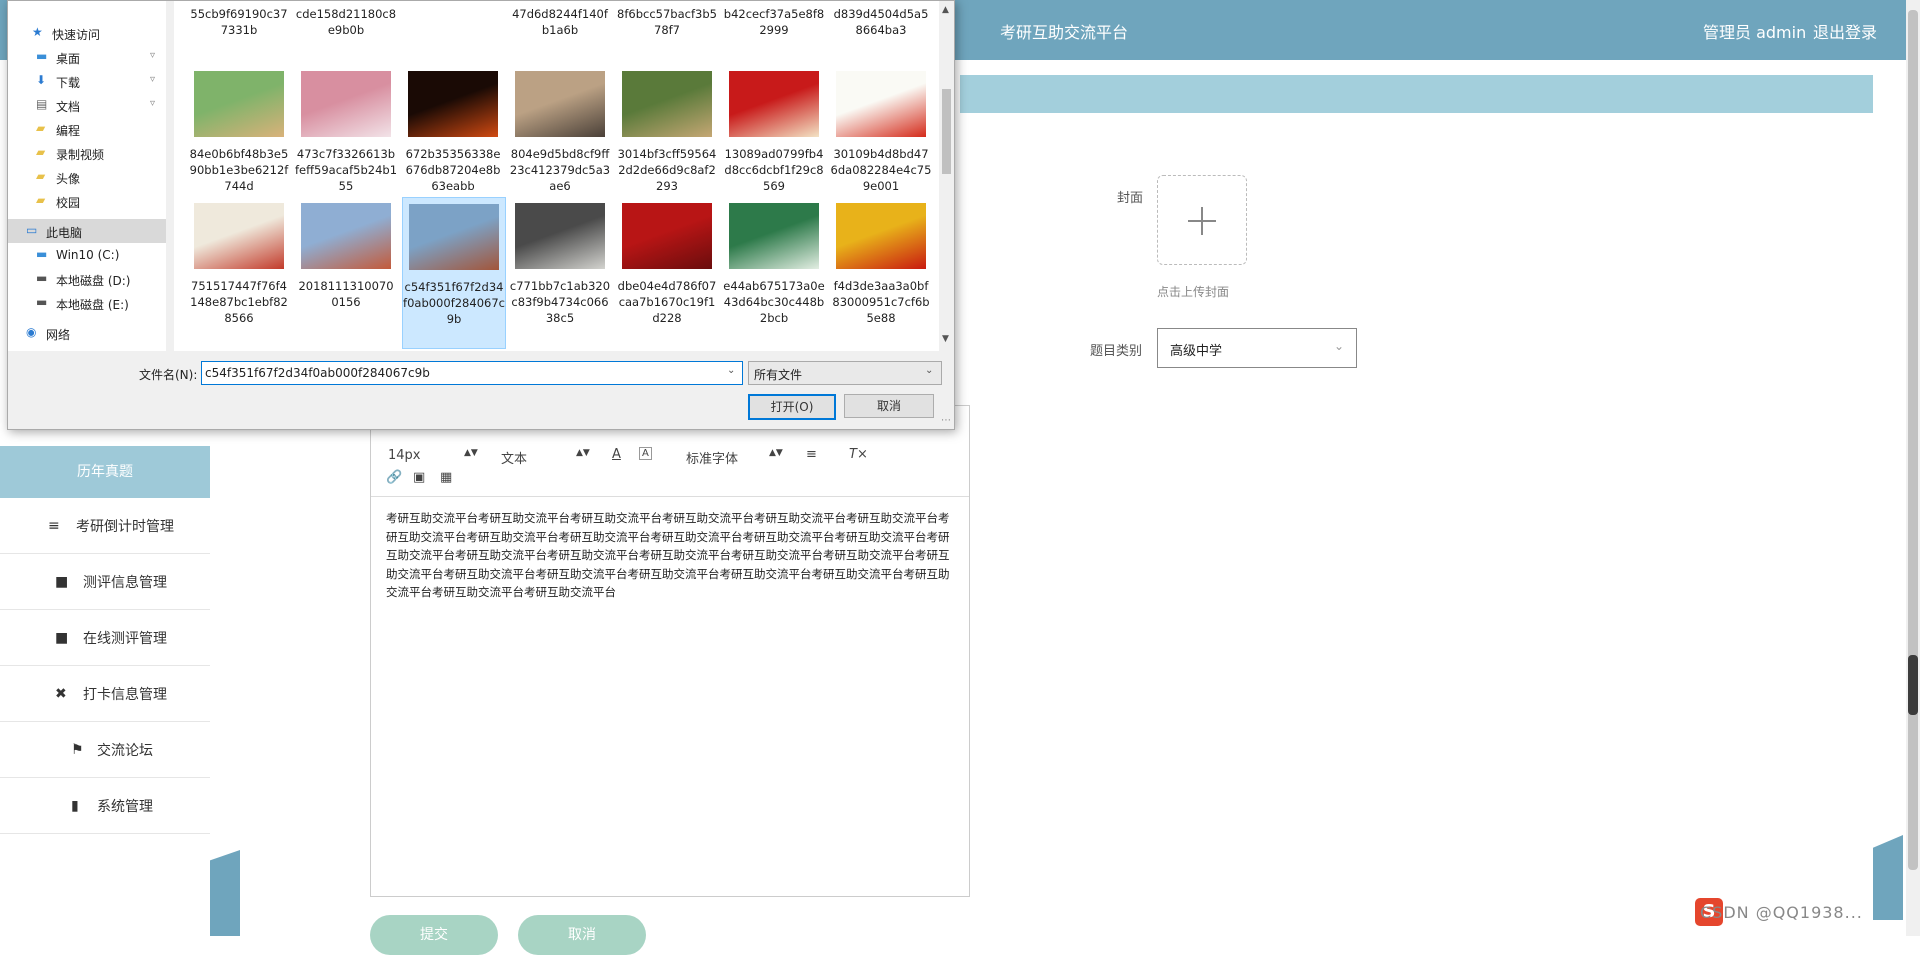 This screenshot has width=1920, height=955. What do you see at coordinates (87, 231) in the screenshot?
I see `nav-item: ▭ 此电脑` at bounding box center [87, 231].